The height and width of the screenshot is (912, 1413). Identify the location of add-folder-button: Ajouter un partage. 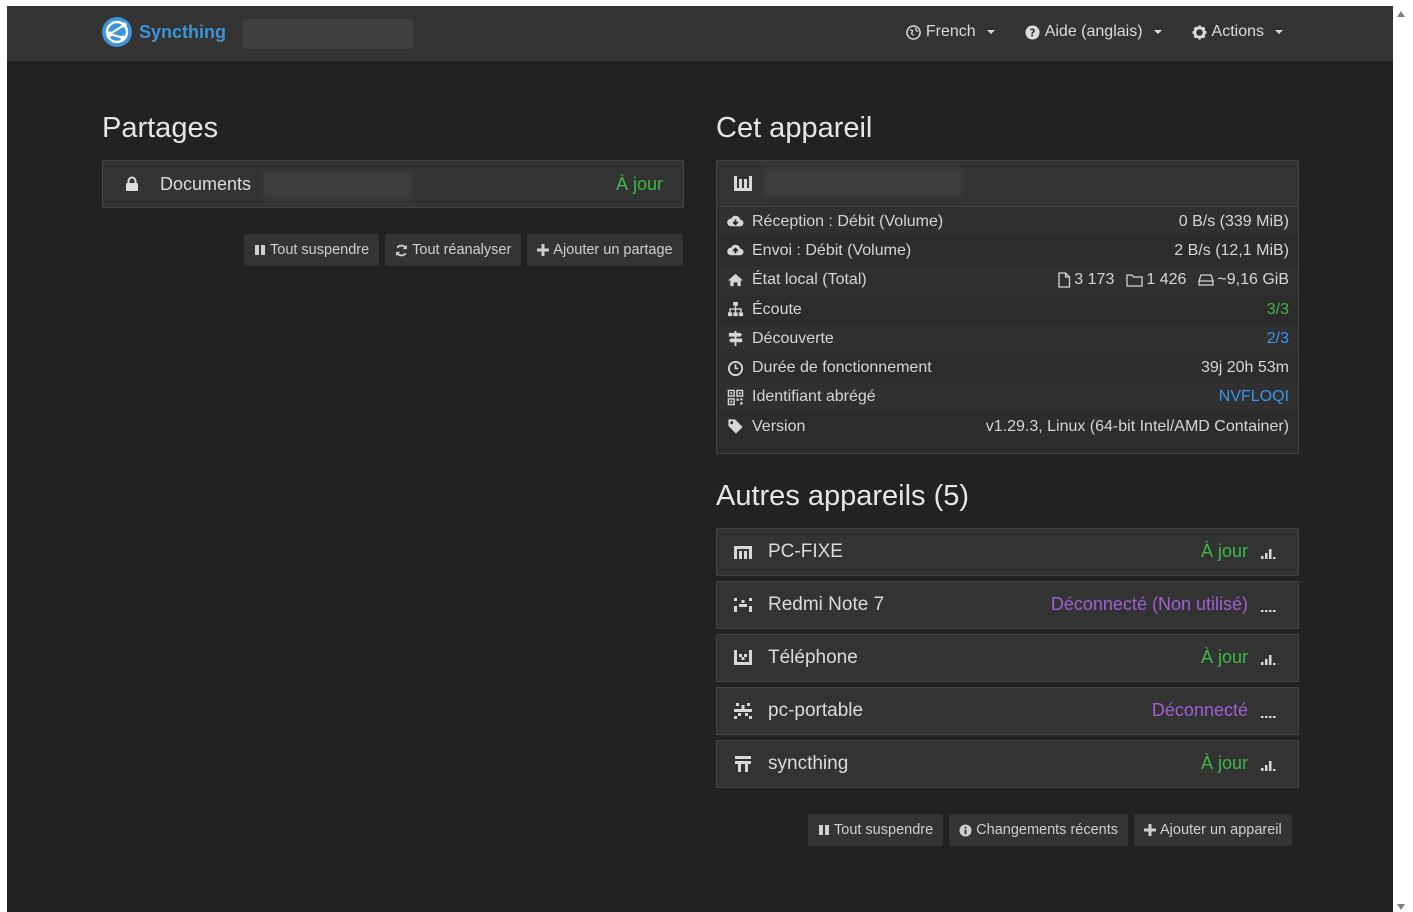
(605, 250).